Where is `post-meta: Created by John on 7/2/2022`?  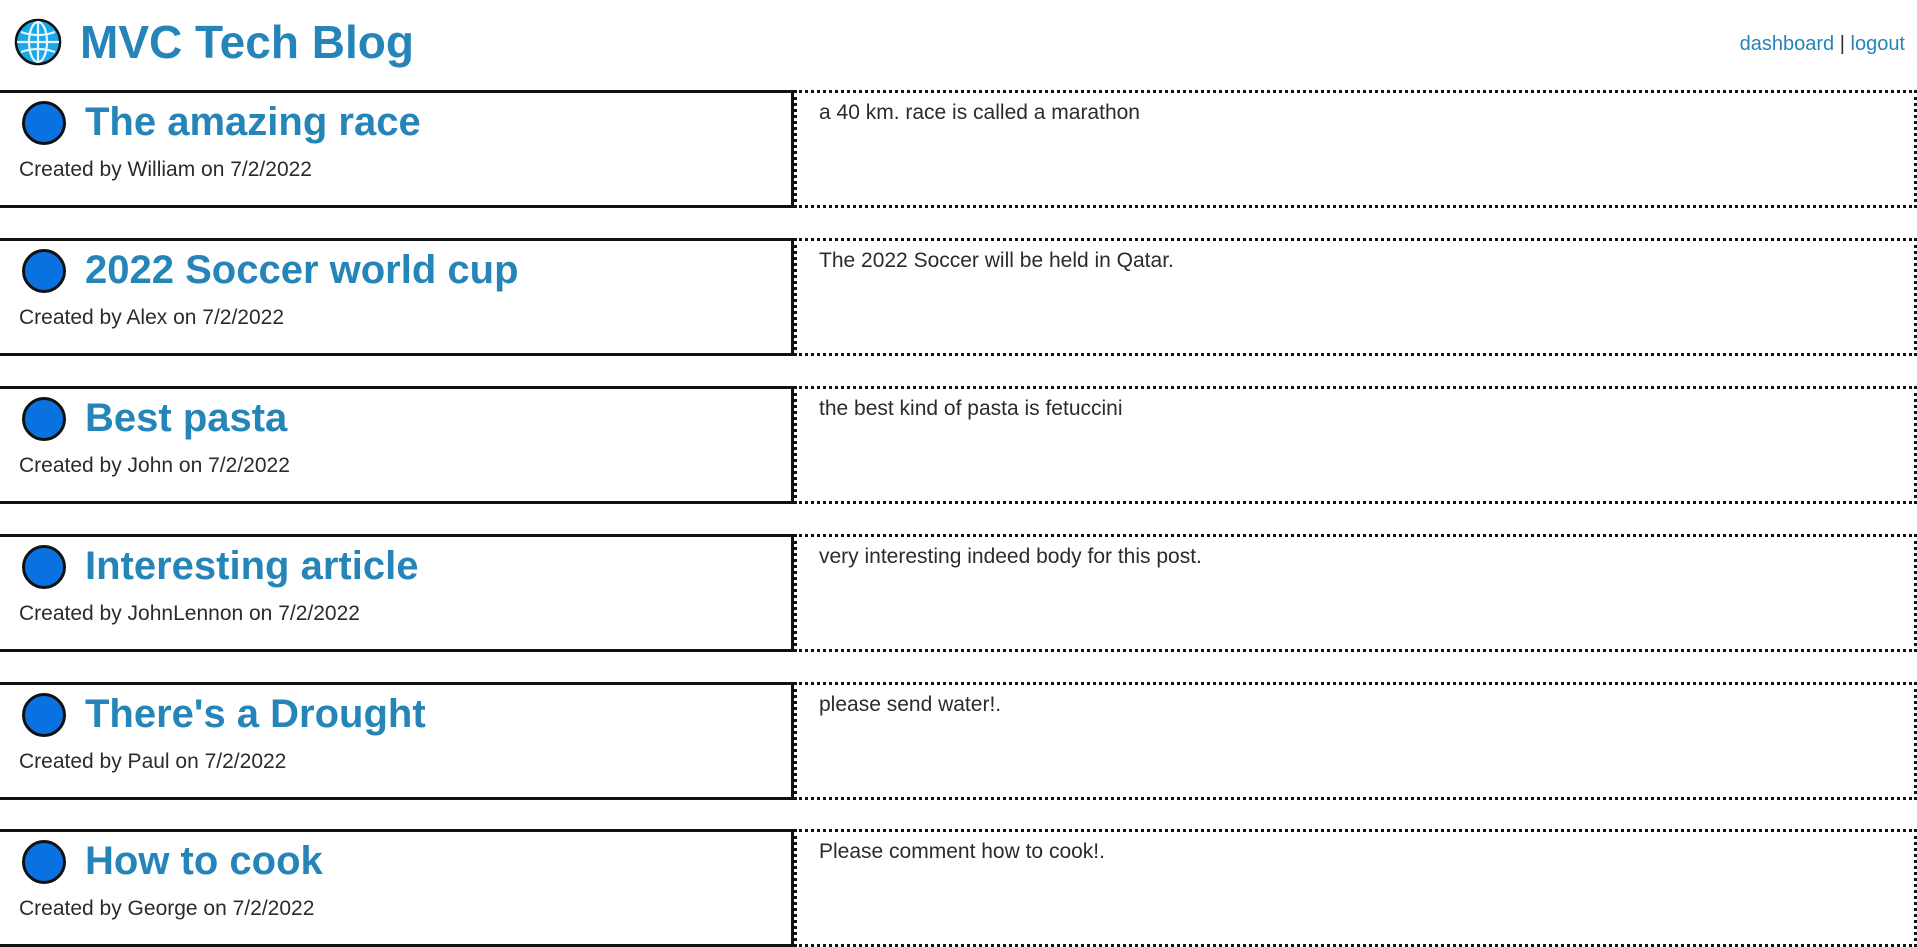 post-meta: Created by John on 7/2/2022 is located at coordinates (154, 465).